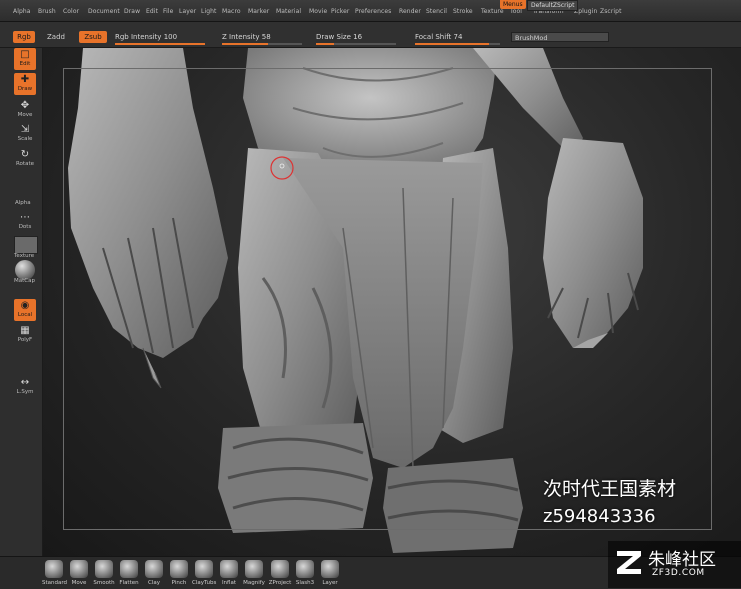 The height and width of the screenshot is (589, 741). Describe the element at coordinates (516, 11) in the screenshot. I see `menu-tool: Tool` at that location.